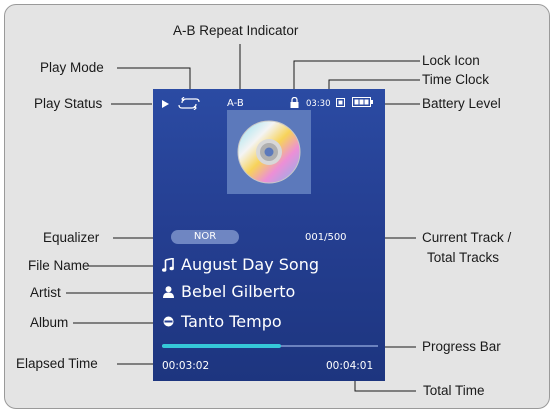  Describe the element at coordinates (57, 363) in the screenshot. I see `callout-elapsed-time: Elapsed Time` at that location.